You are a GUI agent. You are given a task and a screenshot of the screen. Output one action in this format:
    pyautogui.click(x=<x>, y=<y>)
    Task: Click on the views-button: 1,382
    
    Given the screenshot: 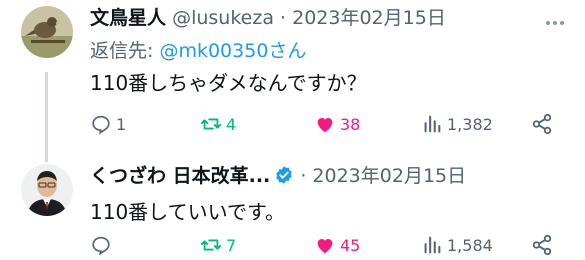 What is the action you would take?
    pyautogui.click(x=457, y=124)
    